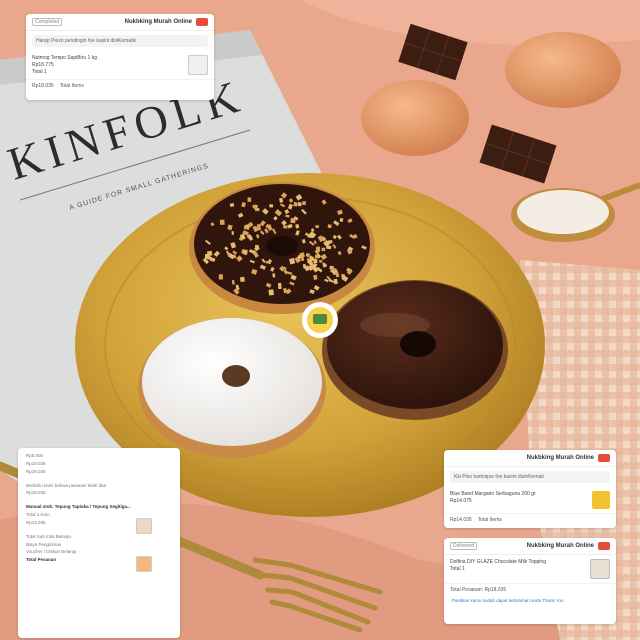 The image size is (640, 640). Describe the element at coordinates (320, 320) in the screenshot. I see `shop-logo-sticker` at that location.